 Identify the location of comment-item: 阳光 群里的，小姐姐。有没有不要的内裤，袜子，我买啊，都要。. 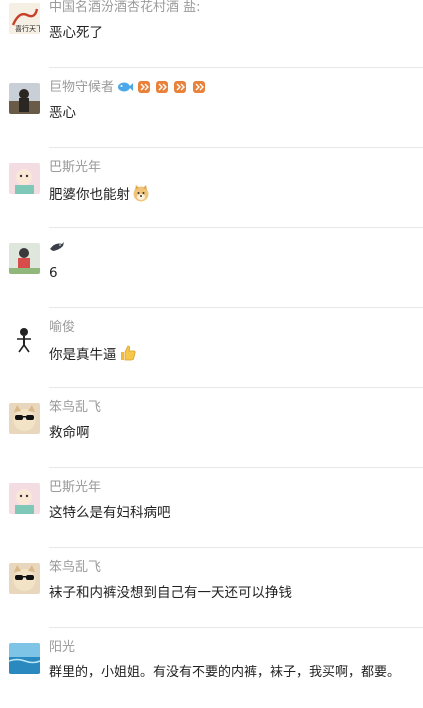
(211, 668).